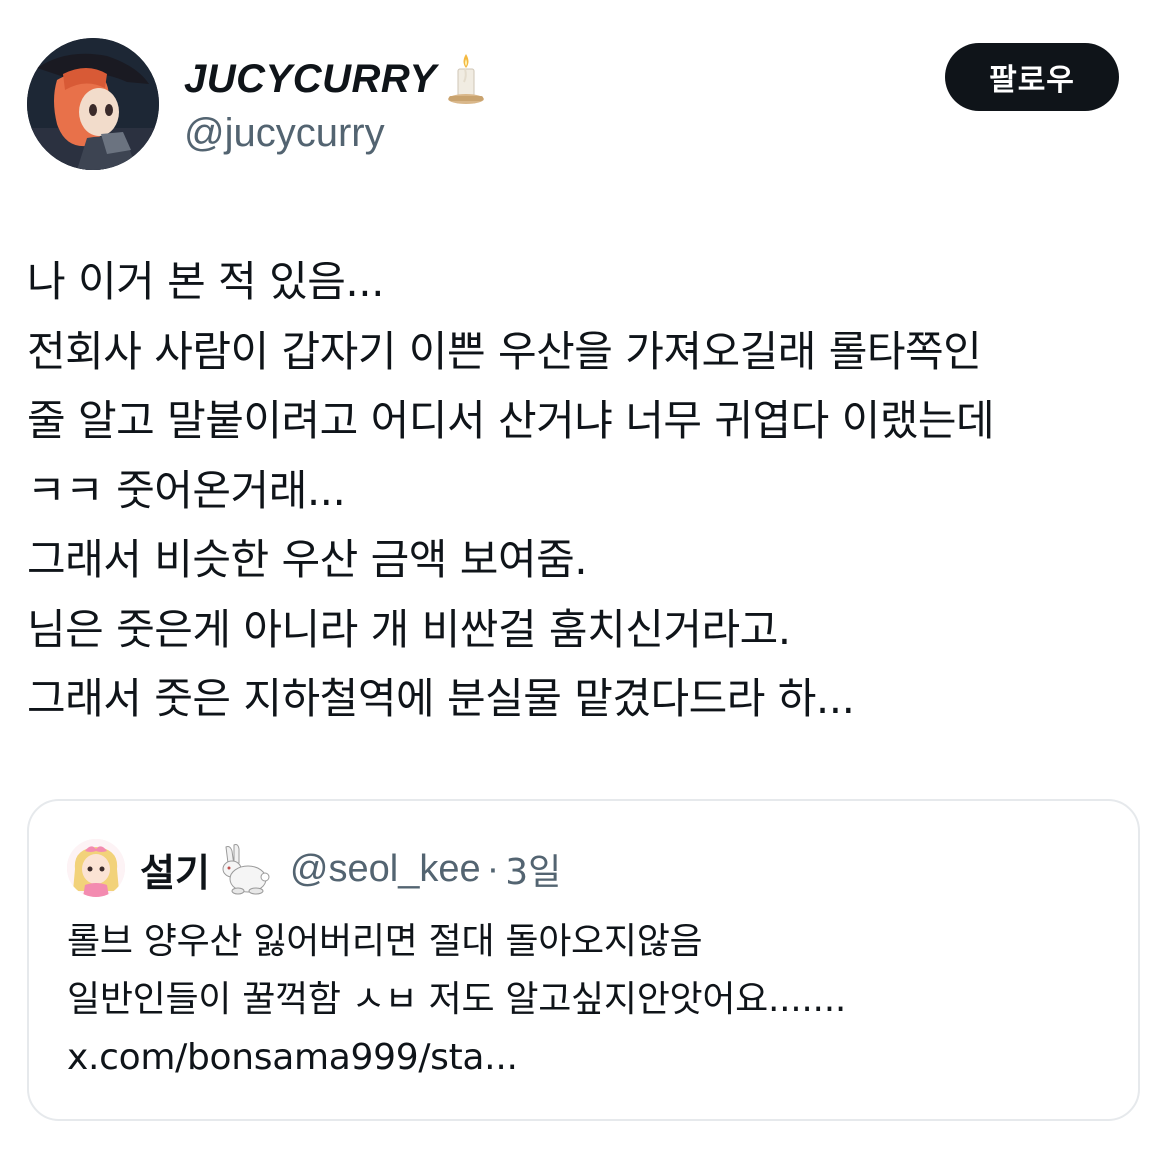 The image size is (1170, 1158). I want to click on quote-header: 설기 @seol_kee · 3일, so click(350, 869).